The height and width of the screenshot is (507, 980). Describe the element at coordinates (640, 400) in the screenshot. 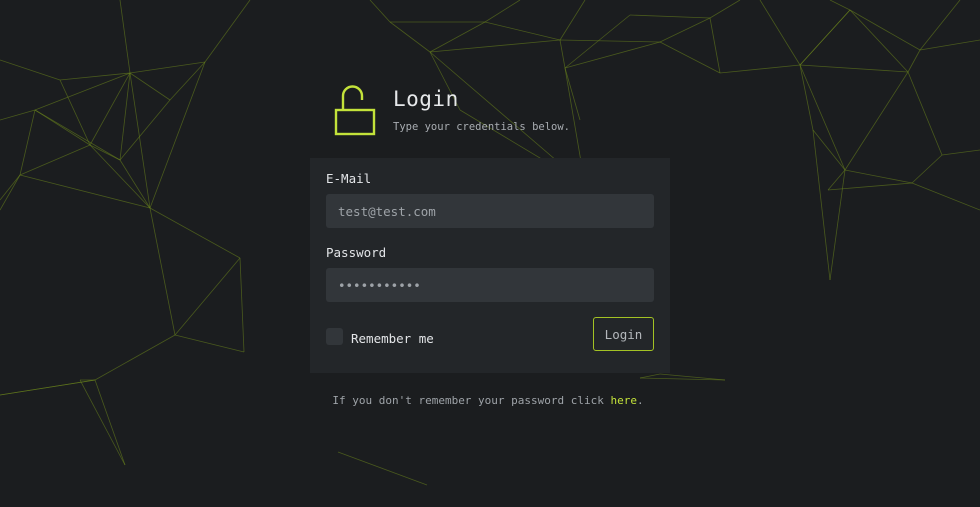

I see `forgot-password-suffix: .` at that location.